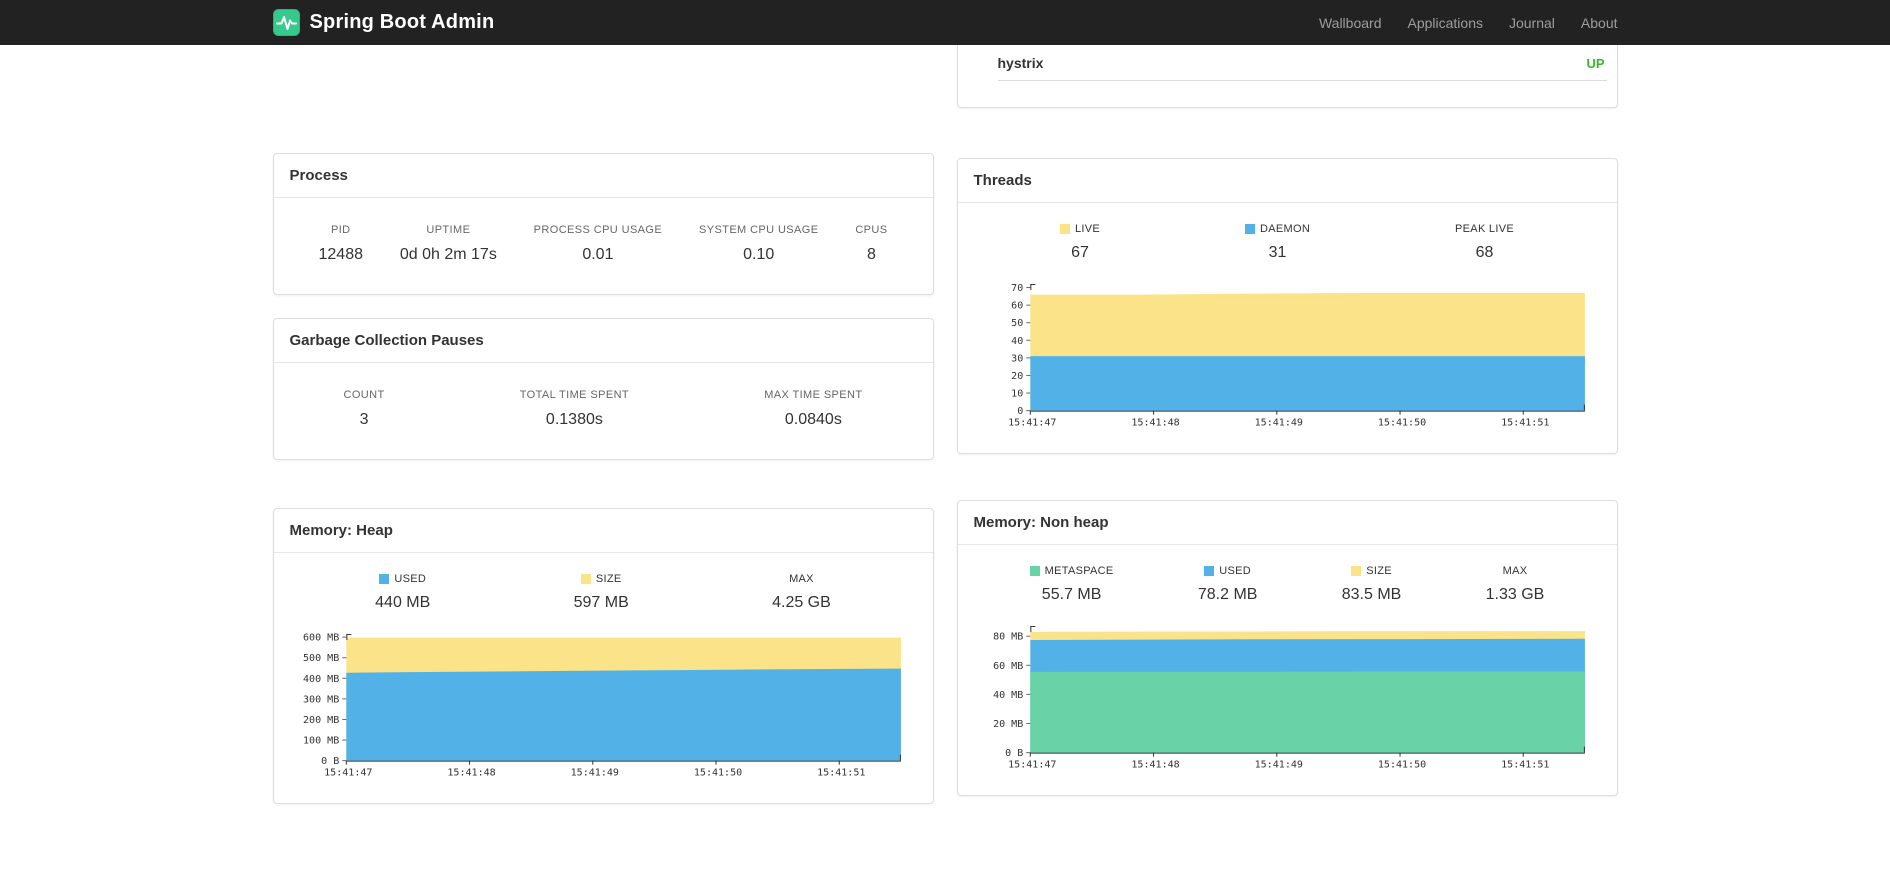 This screenshot has height=892, width=1890. I want to click on metric-label: SYSTEM CPU USAGE, so click(758, 230).